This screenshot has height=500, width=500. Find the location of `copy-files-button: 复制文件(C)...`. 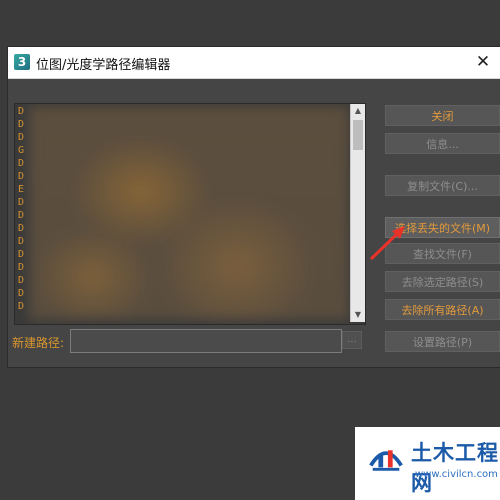

copy-files-button: 复制文件(C)... is located at coordinates (442, 185).